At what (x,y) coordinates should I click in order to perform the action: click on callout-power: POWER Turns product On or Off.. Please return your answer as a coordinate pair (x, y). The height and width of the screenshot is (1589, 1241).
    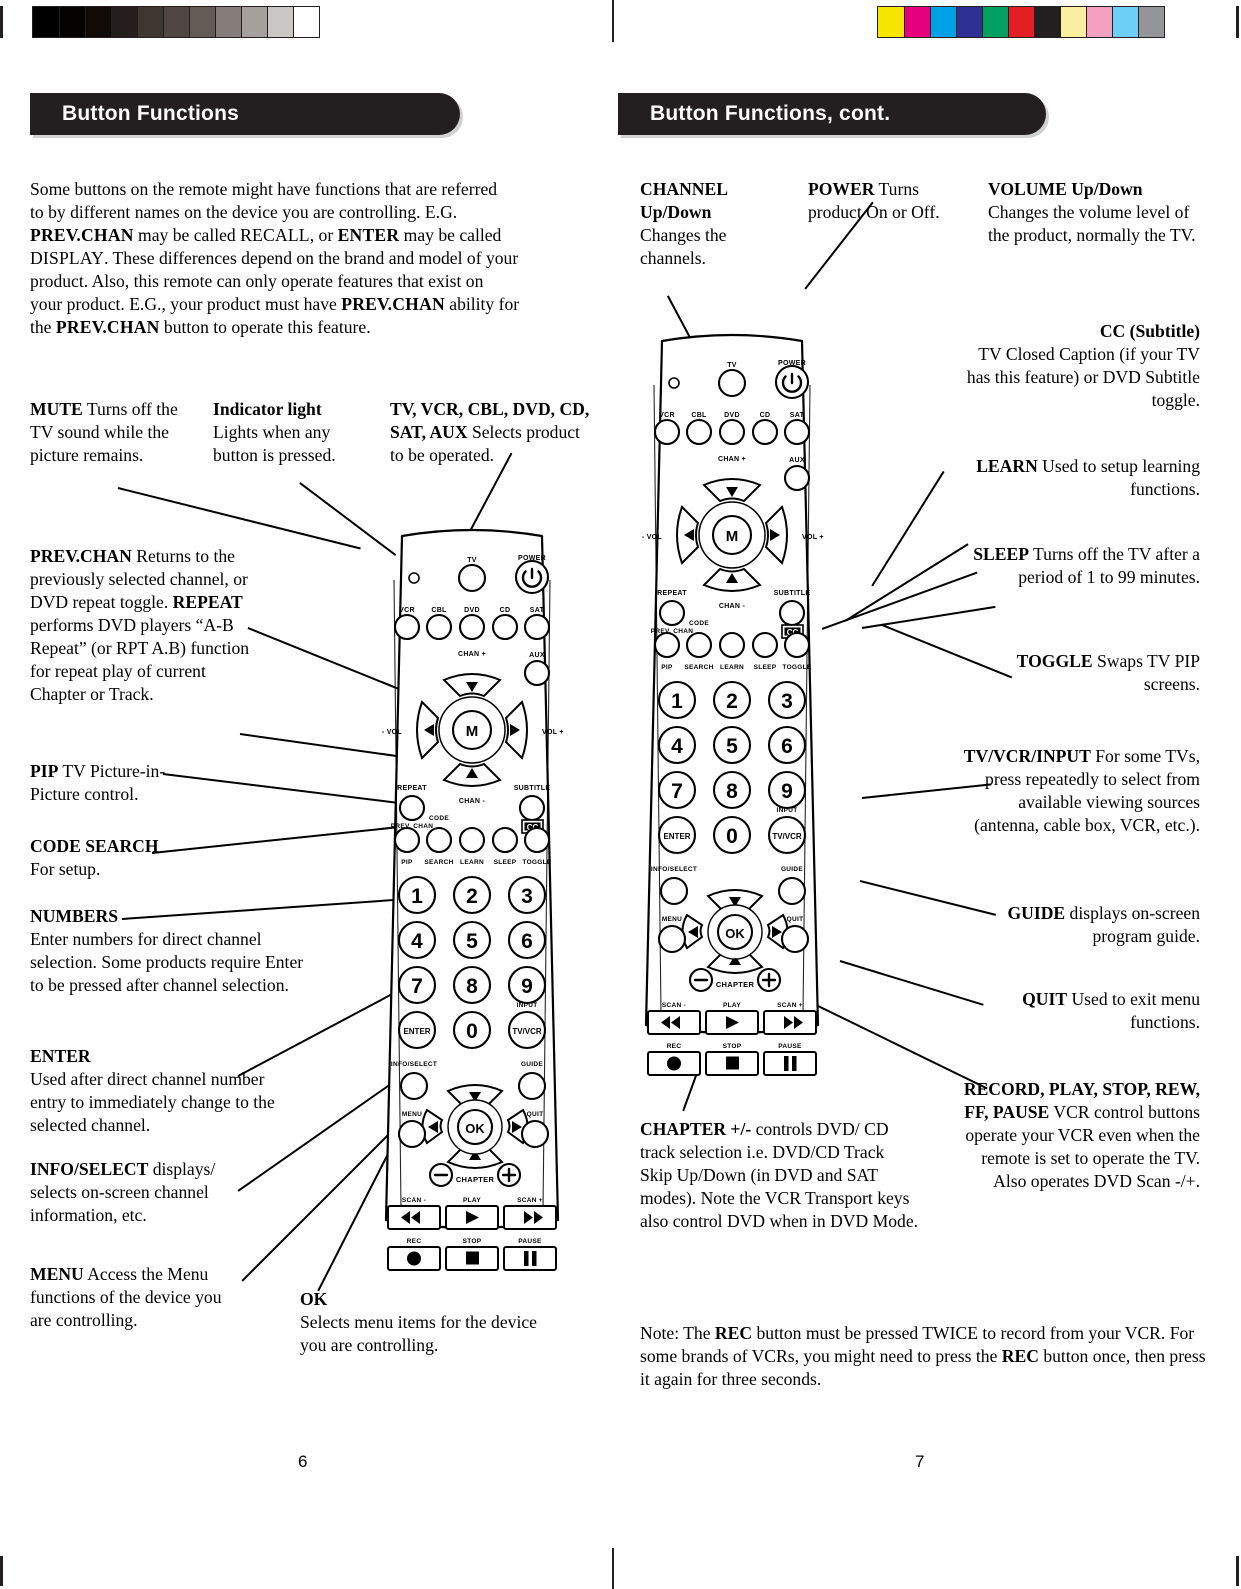
    Looking at the image, I should click on (874, 201).